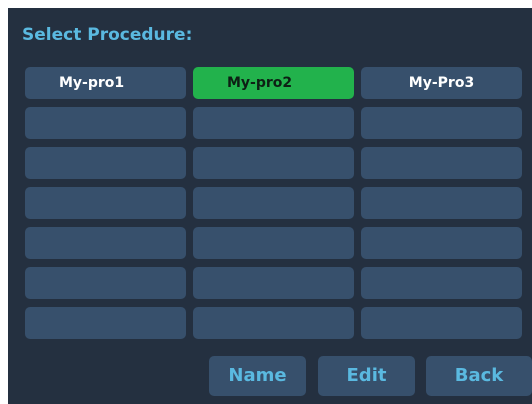 The width and height of the screenshot is (532, 404). What do you see at coordinates (441, 83) in the screenshot?
I see `procedure-slot-my-pro3: My-Pro3` at bounding box center [441, 83].